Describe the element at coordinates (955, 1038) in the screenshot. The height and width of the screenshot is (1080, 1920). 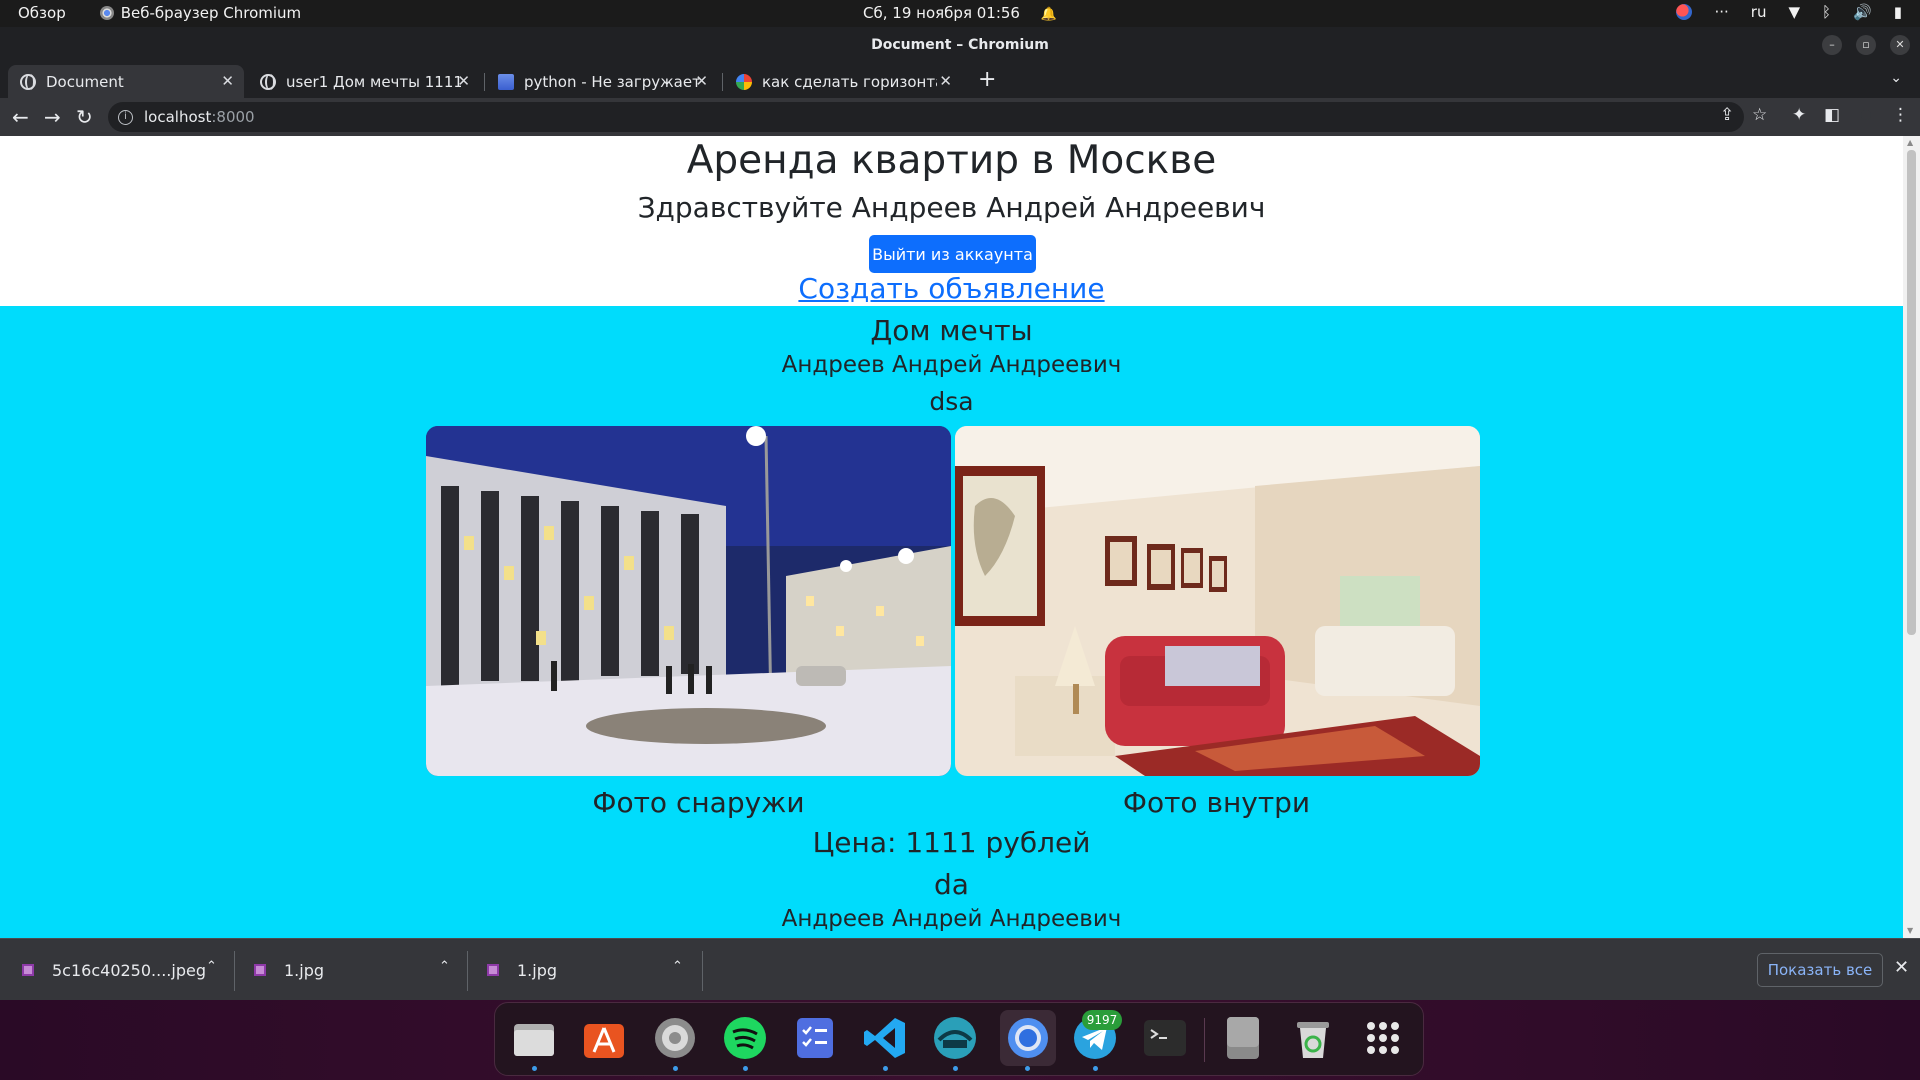
I see `bug-app-icon` at that location.